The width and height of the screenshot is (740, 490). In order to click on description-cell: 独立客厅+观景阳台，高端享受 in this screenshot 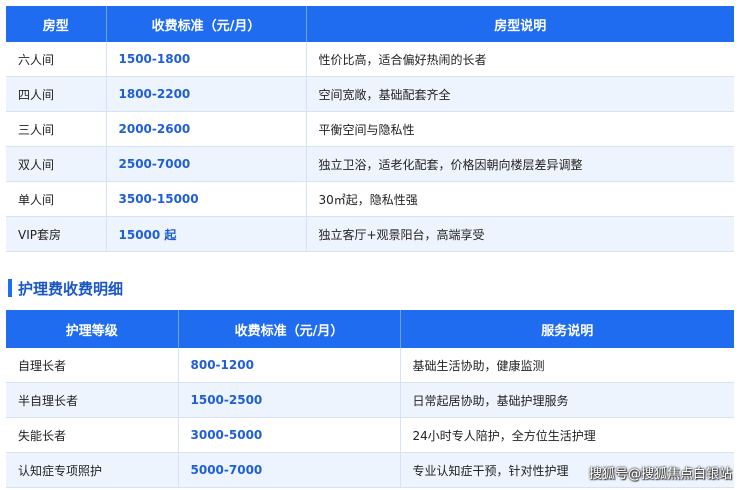, I will do `click(520, 234)`.